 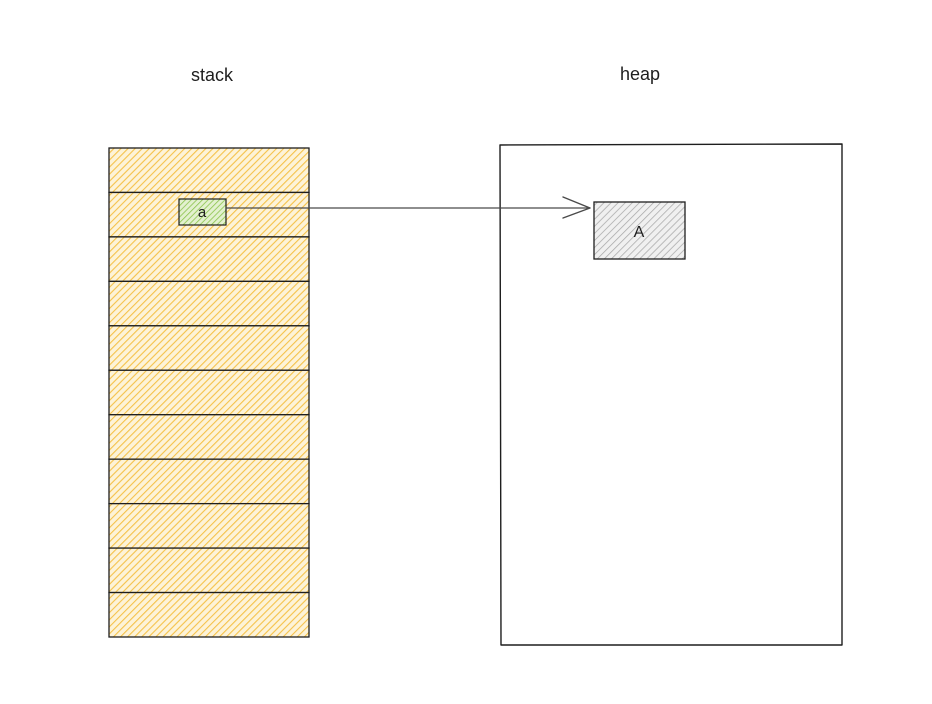 I want to click on stack-title: stack, so click(x=212, y=75).